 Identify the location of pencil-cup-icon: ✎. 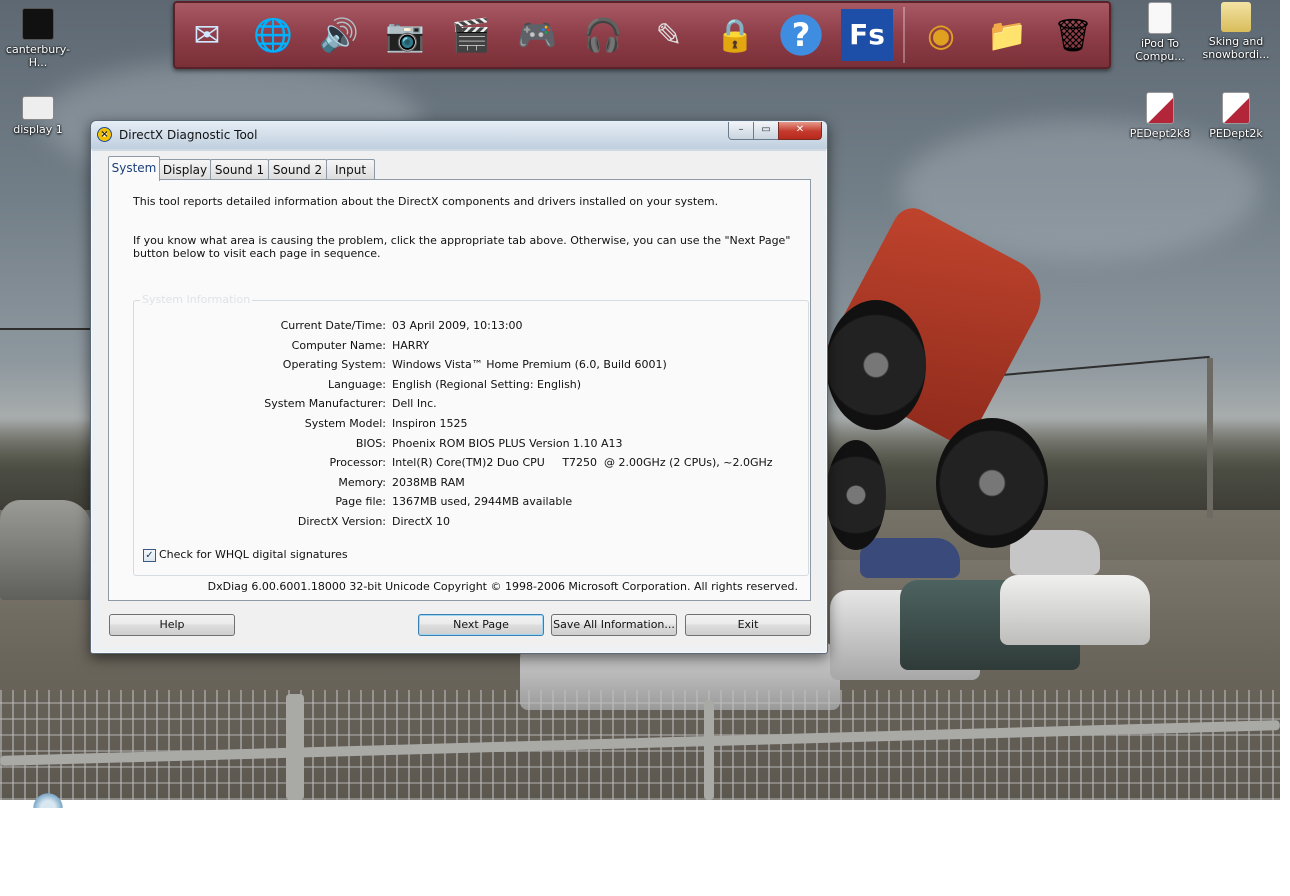
(669, 35).